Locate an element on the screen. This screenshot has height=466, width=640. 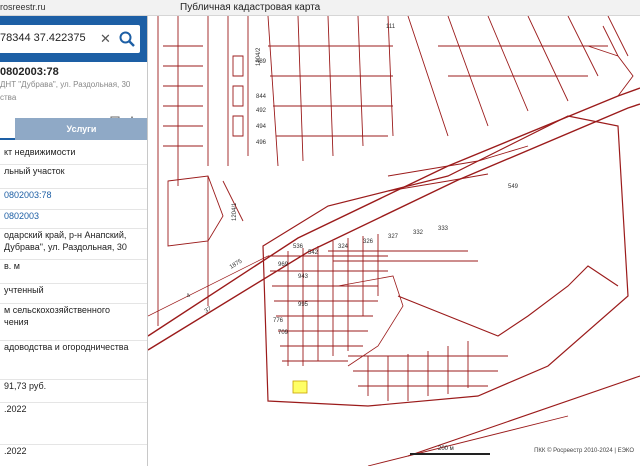
parcel-label: 969 is located at coordinates (283, 265).